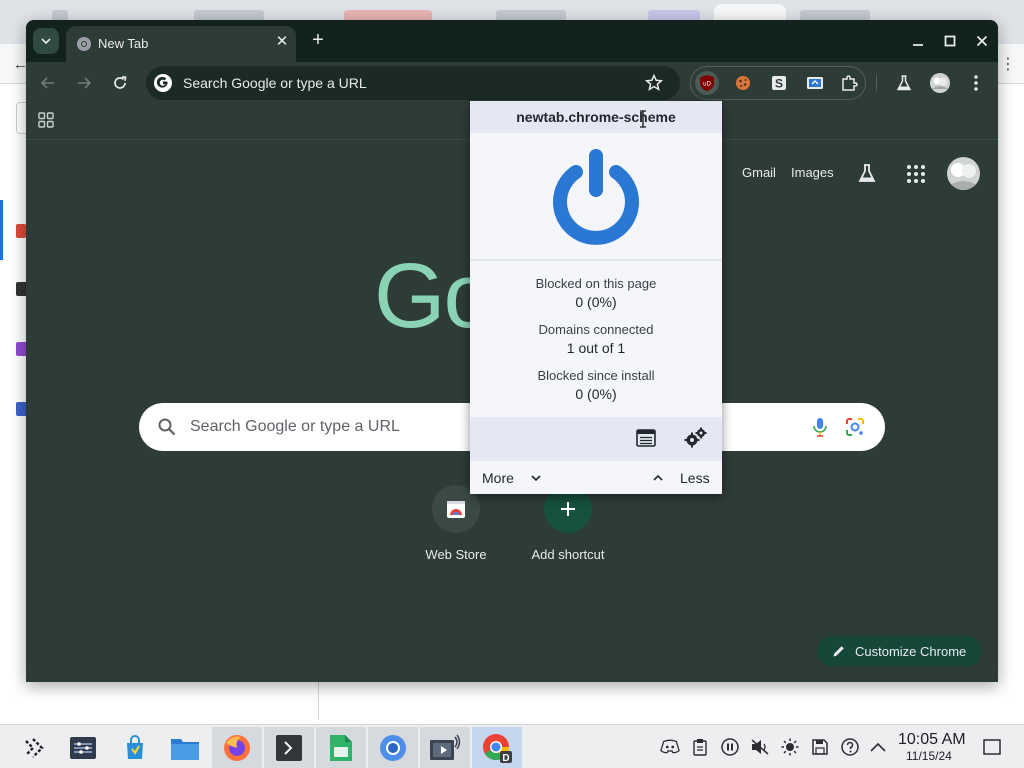  I want to click on back-arrow-icon, so click(48, 83).